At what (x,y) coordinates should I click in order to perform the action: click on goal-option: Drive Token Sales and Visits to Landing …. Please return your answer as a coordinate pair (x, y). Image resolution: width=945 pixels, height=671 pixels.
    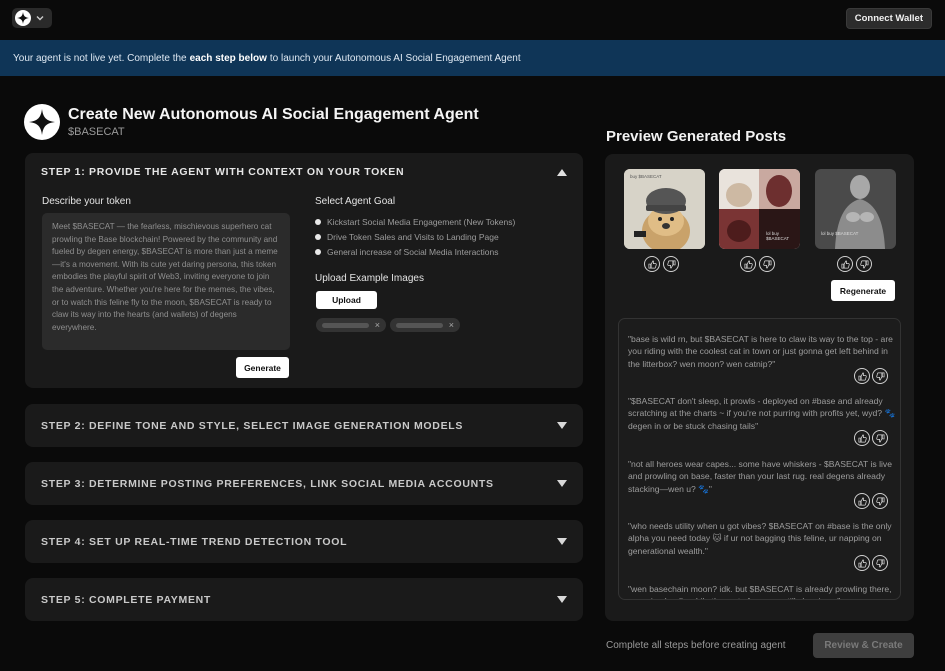
    Looking at the image, I should click on (415, 236).